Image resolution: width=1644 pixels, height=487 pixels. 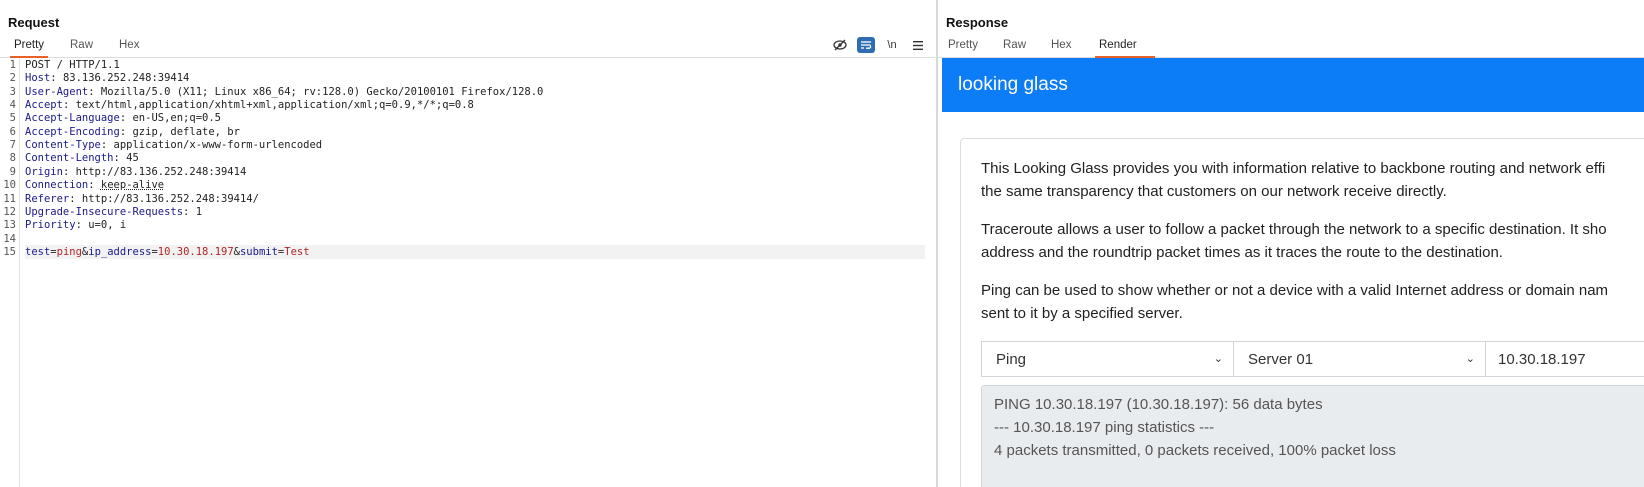 I want to click on header-value: 45, so click(x=132, y=158).